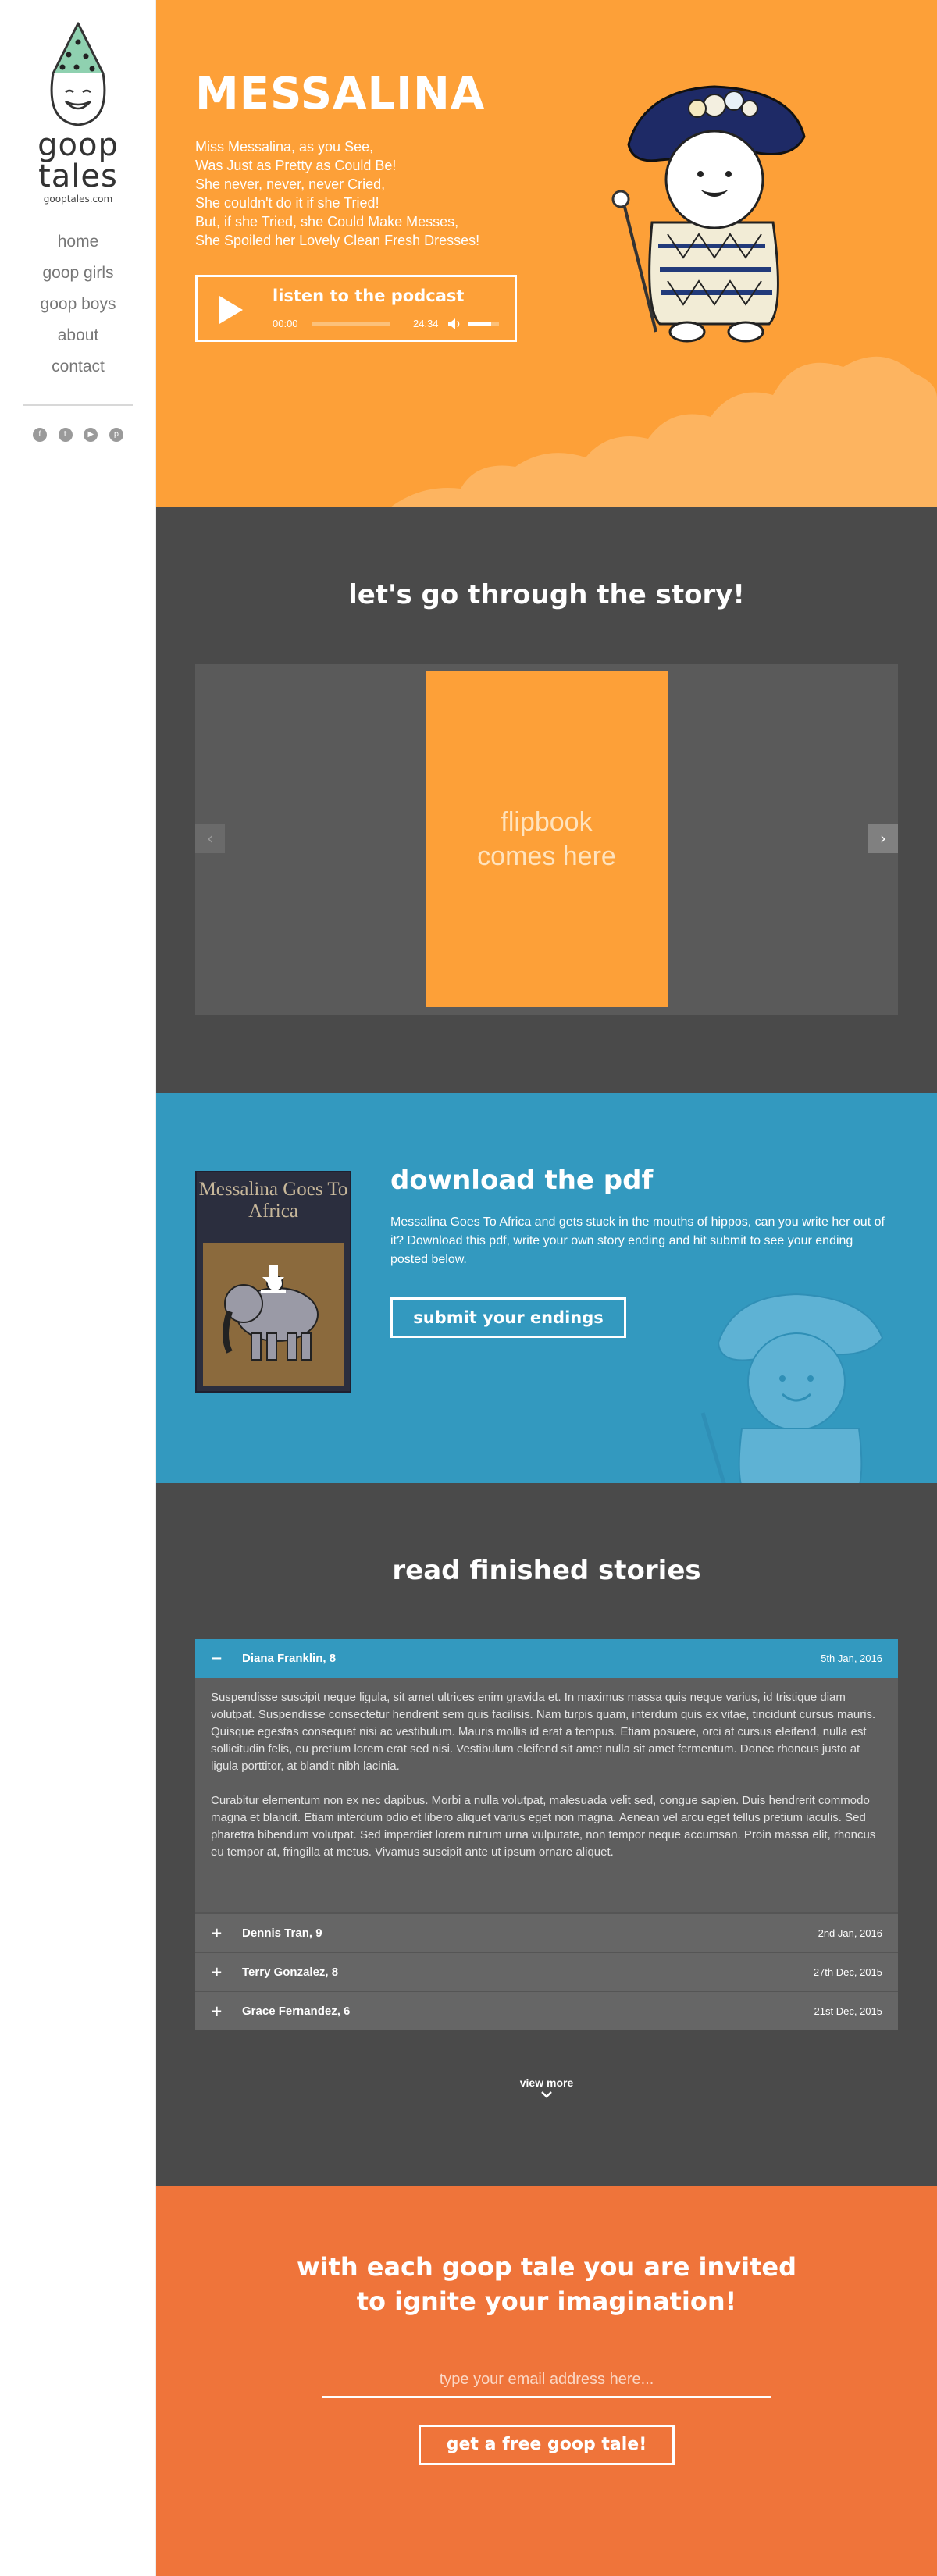 This screenshot has width=937, height=2576. I want to click on nav-item-contact: contact, so click(78, 366).